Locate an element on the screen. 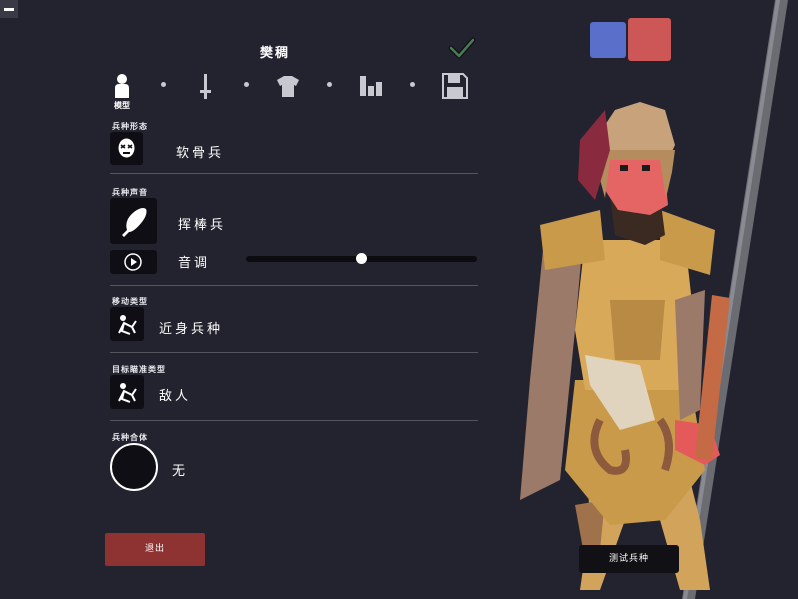  pitch-label: 音调 is located at coordinates (194, 263).